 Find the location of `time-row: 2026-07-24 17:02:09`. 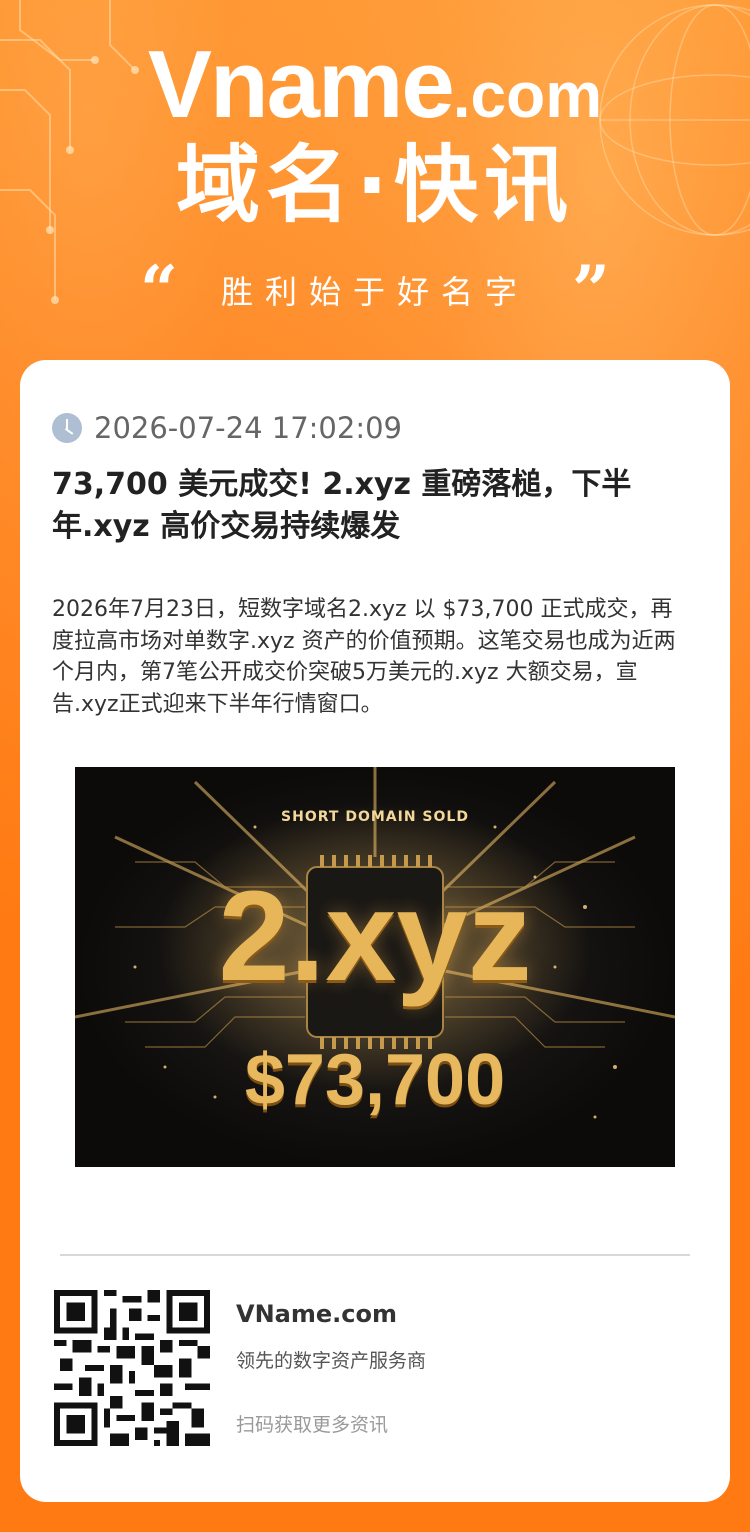

time-row: 2026-07-24 17:02:09 is located at coordinates (227, 428).